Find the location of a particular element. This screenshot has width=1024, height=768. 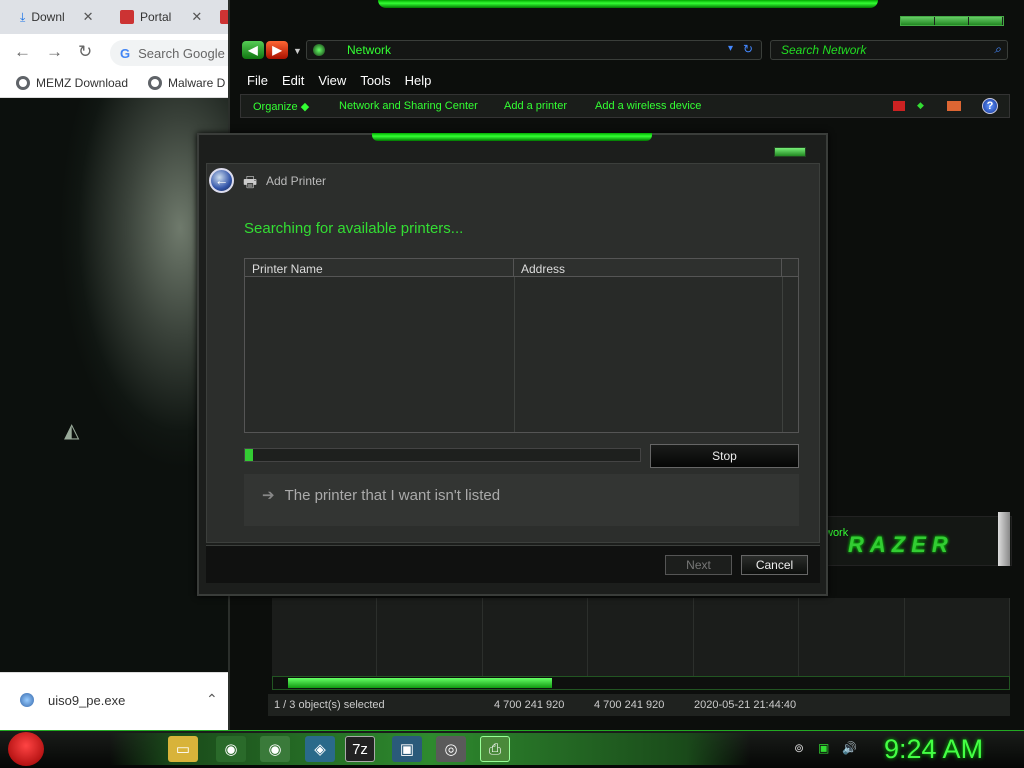

tray-network-icon: ▣ is located at coordinates (823, 748).